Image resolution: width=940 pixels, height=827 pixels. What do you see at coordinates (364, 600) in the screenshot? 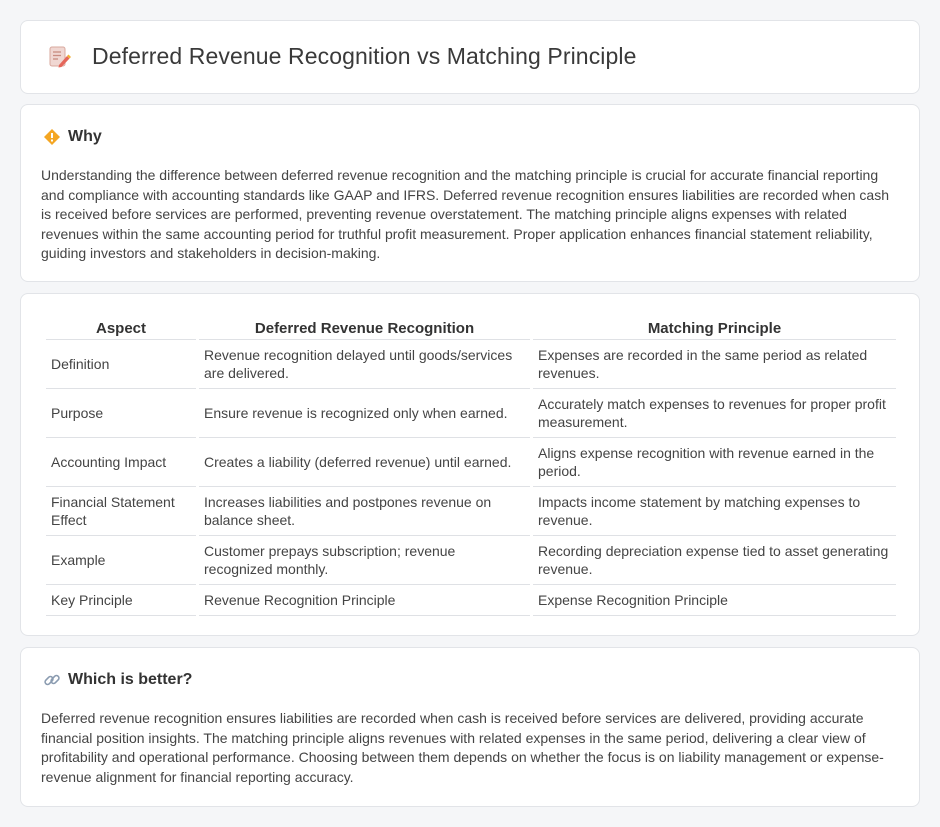
I see `deferred-cell: Revenue Recognition Principle` at bounding box center [364, 600].